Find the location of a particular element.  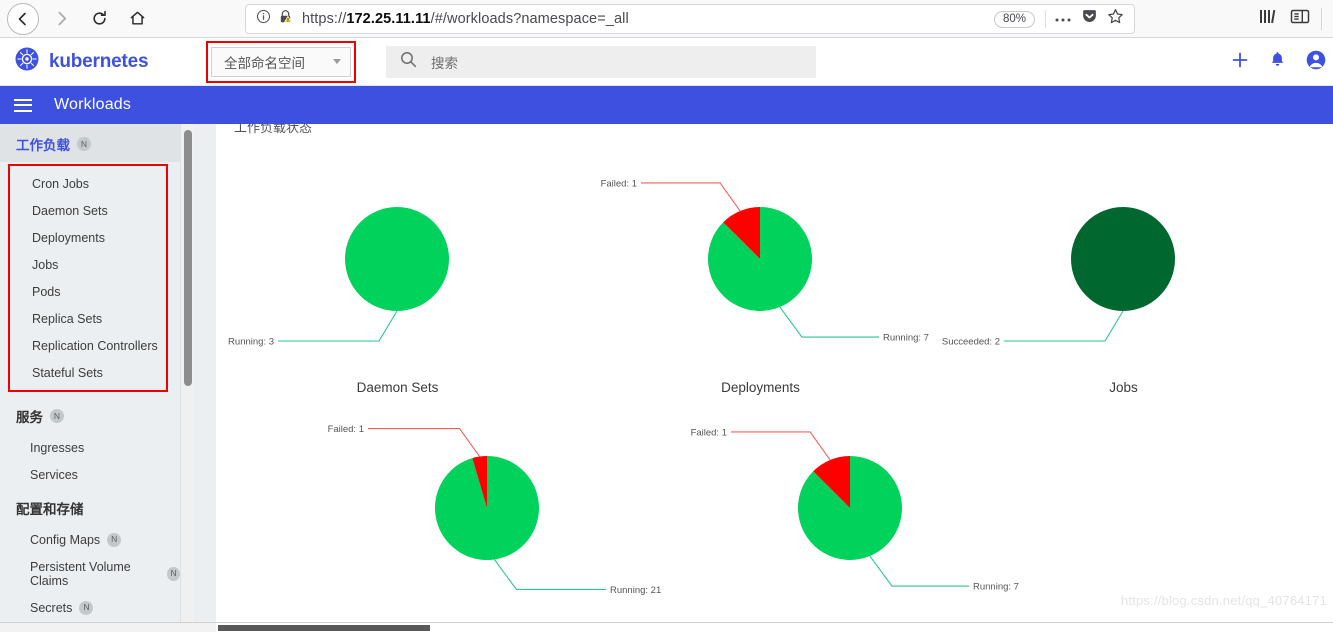

sidebar-gutter is located at coordinates (205, 378).